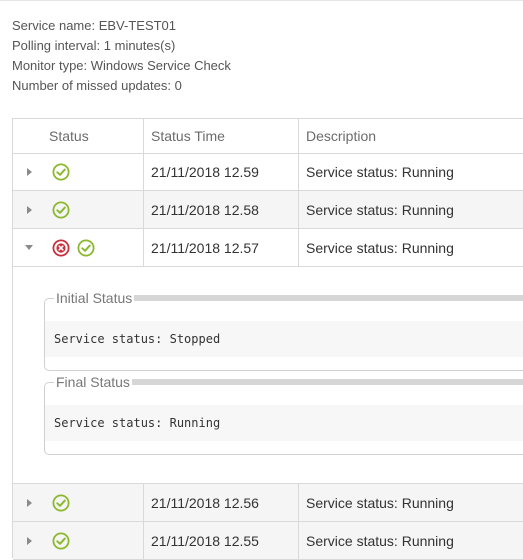 This screenshot has height=560, width=523. What do you see at coordinates (261, 0) in the screenshot?
I see `top-divider` at bounding box center [261, 0].